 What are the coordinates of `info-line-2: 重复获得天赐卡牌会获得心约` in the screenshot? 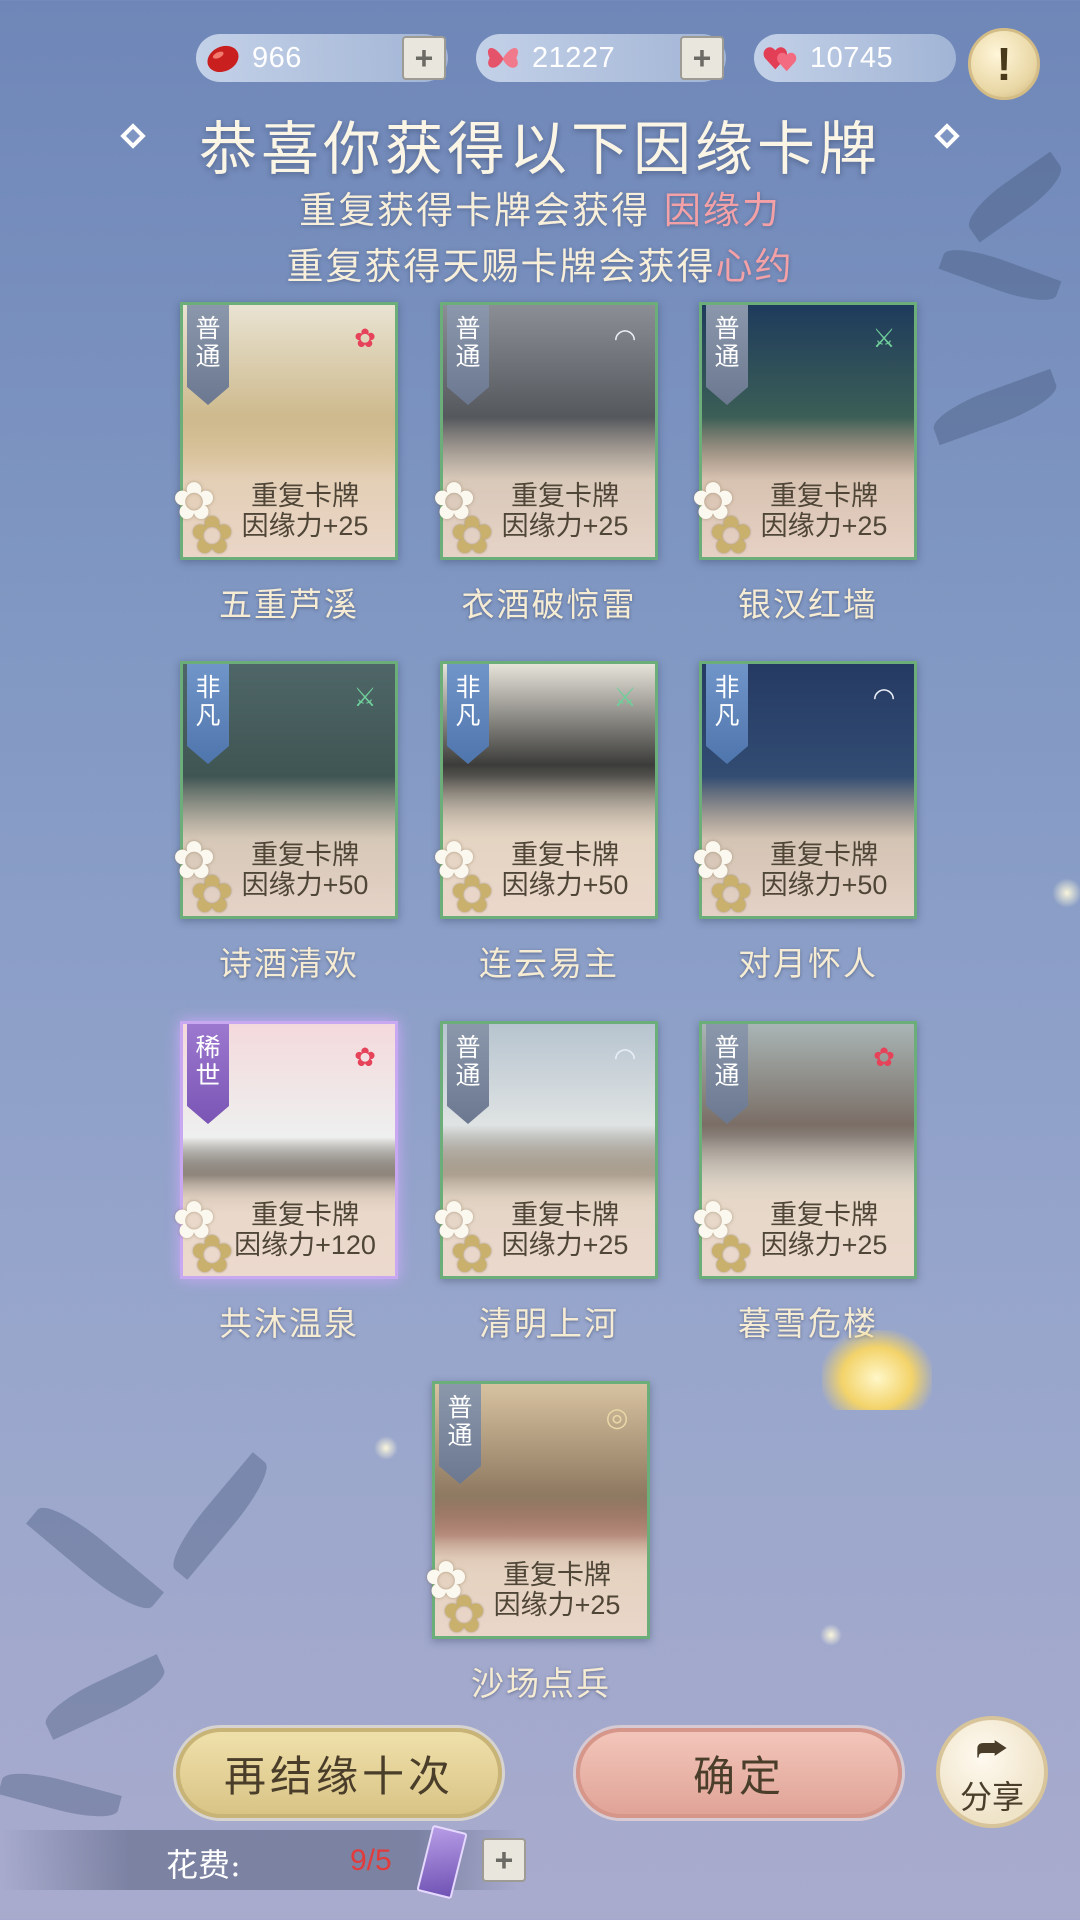 It's located at (540, 263).